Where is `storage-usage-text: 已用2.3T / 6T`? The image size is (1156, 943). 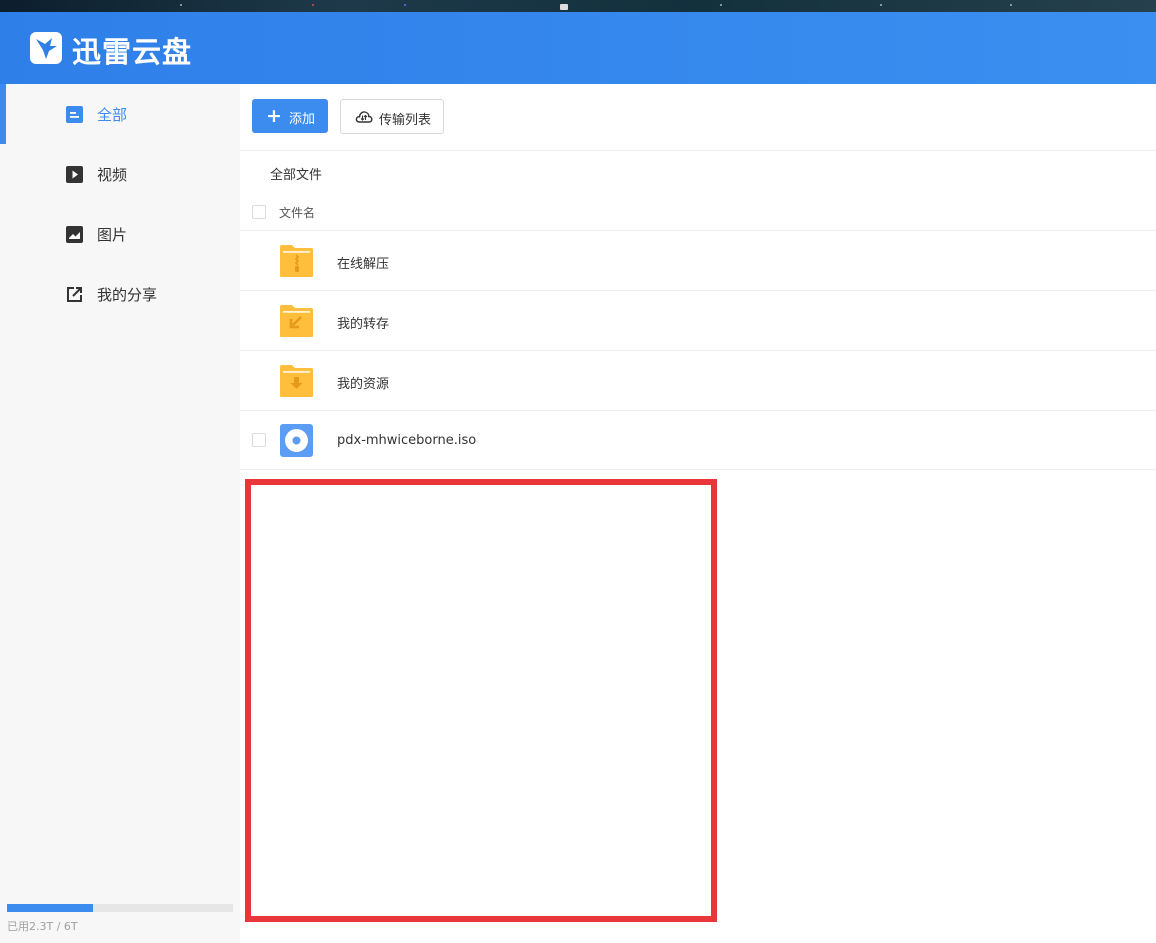
storage-usage-text: 已用2.3T / 6T is located at coordinates (42, 926).